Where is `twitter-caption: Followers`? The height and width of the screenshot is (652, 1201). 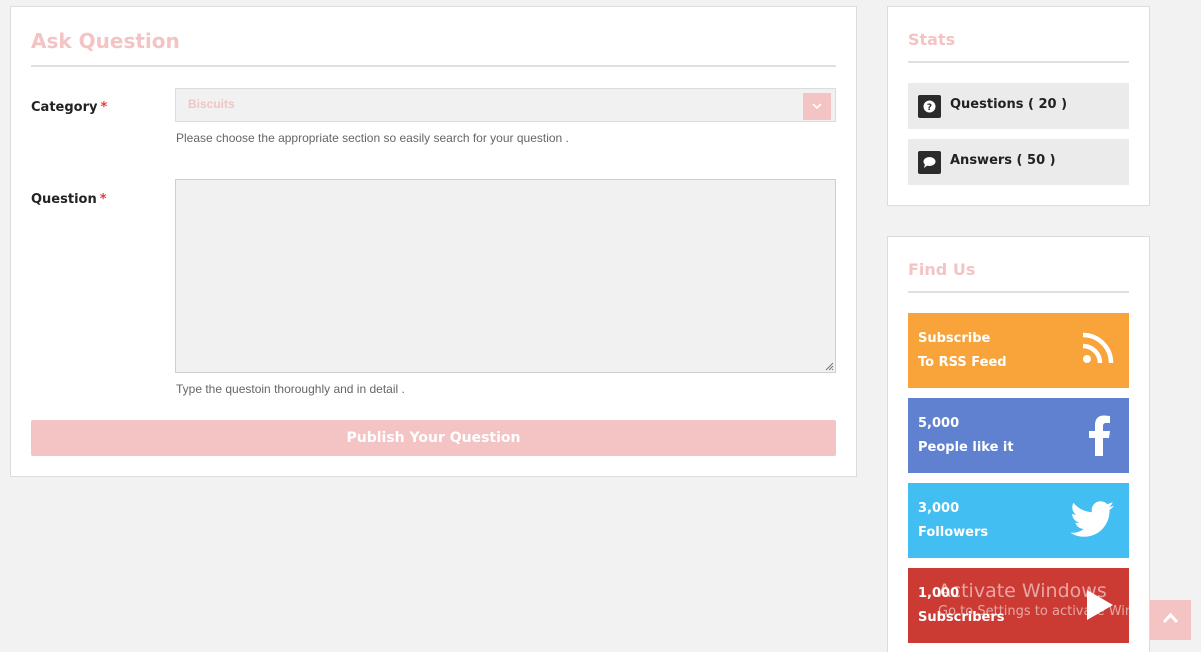
twitter-caption: Followers is located at coordinates (953, 532).